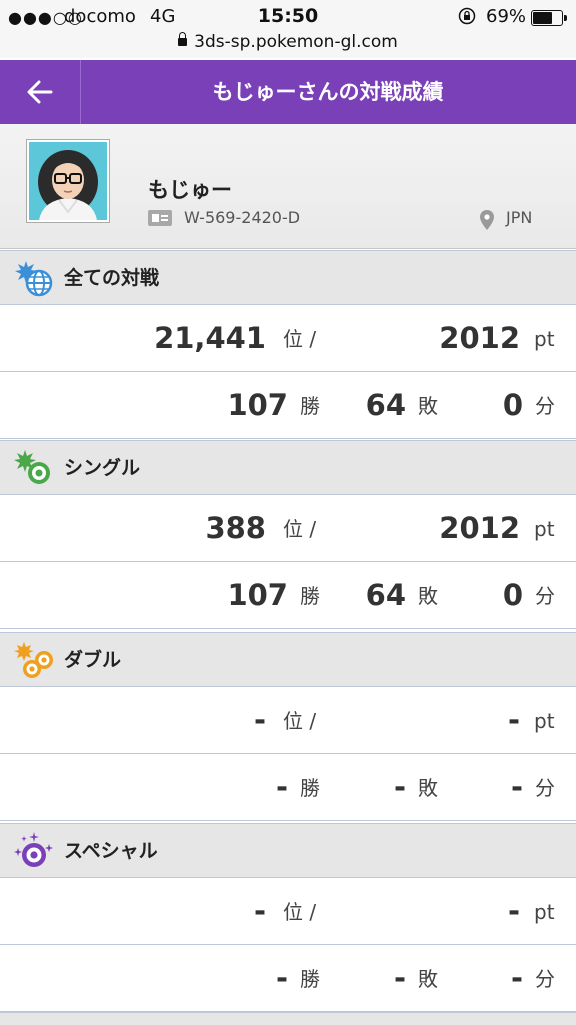 The height and width of the screenshot is (1025, 576). Describe the element at coordinates (467, 16) in the screenshot. I see `rotation-lock-icon` at that location.